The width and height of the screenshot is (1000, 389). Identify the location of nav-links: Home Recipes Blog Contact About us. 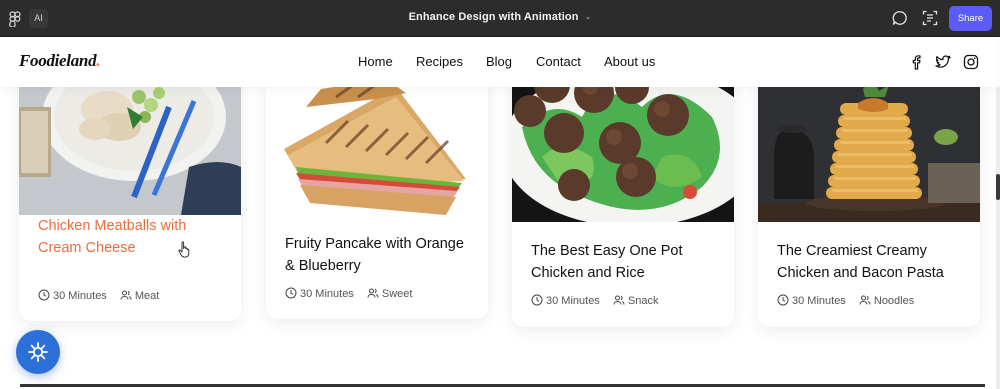
(500, 64).